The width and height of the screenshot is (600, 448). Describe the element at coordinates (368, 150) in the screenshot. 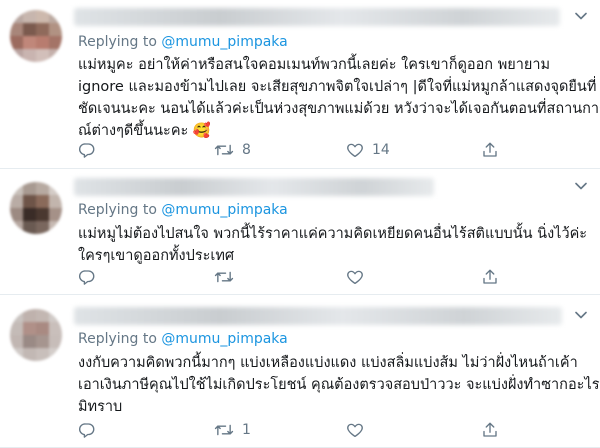

I see `like-button: 14` at that location.